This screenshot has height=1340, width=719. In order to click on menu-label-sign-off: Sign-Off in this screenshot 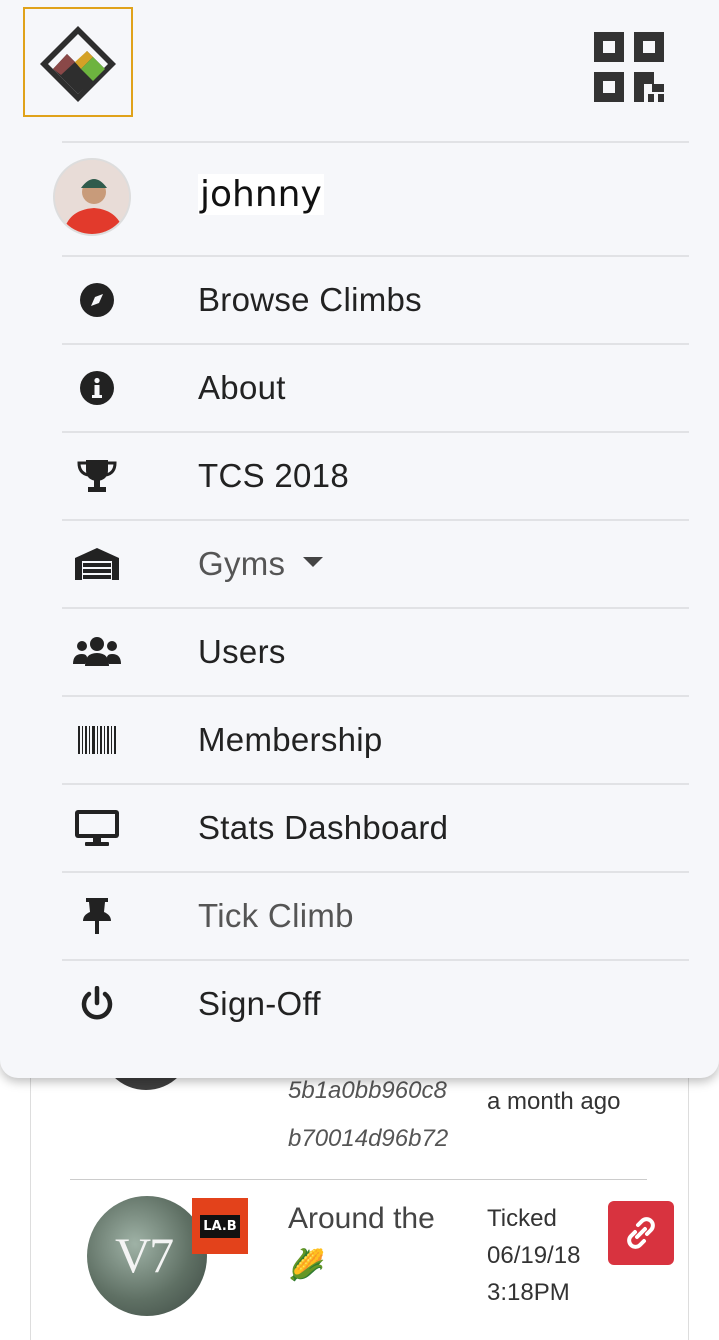, I will do `click(259, 1003)`.